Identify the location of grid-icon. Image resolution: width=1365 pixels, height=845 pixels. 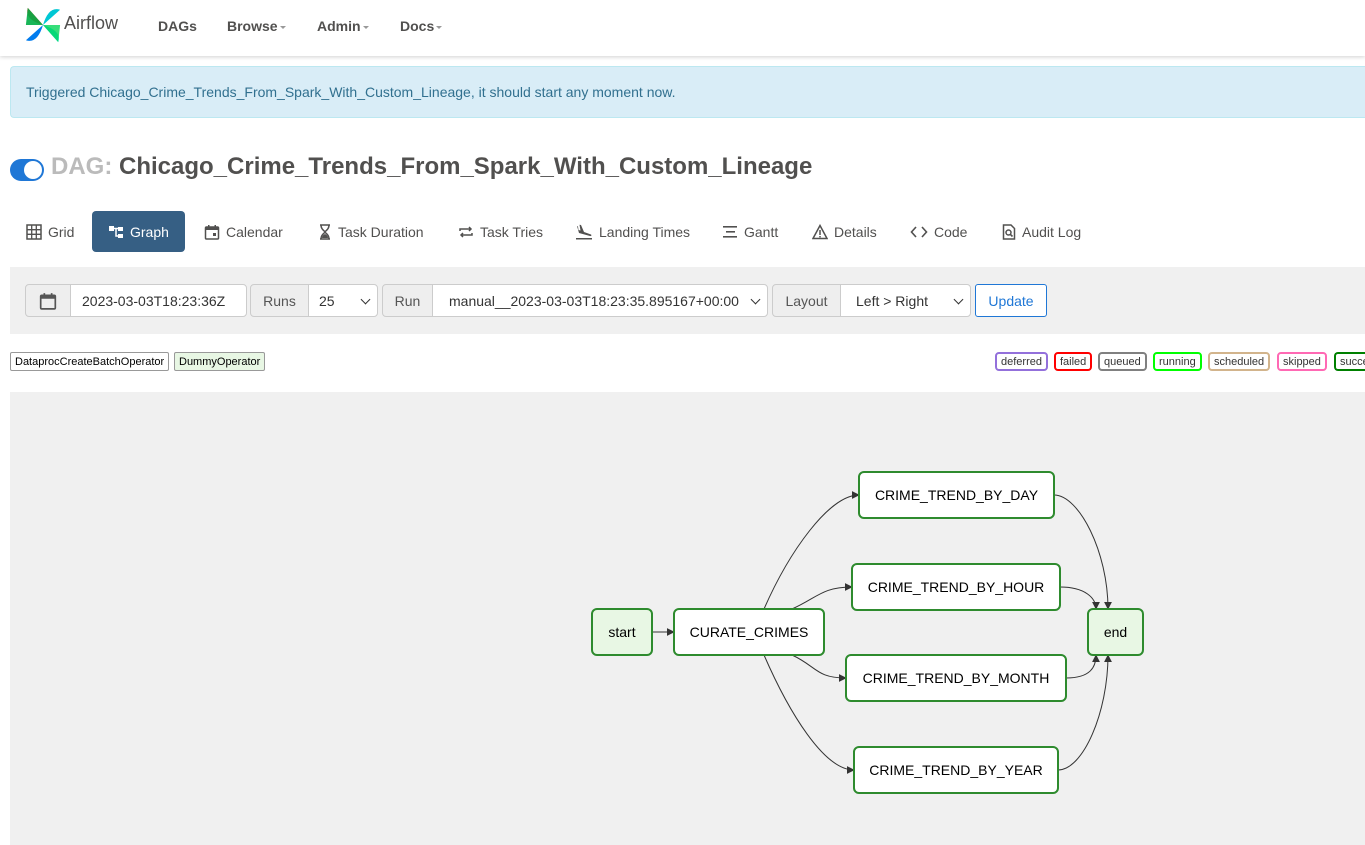
(34, 231).